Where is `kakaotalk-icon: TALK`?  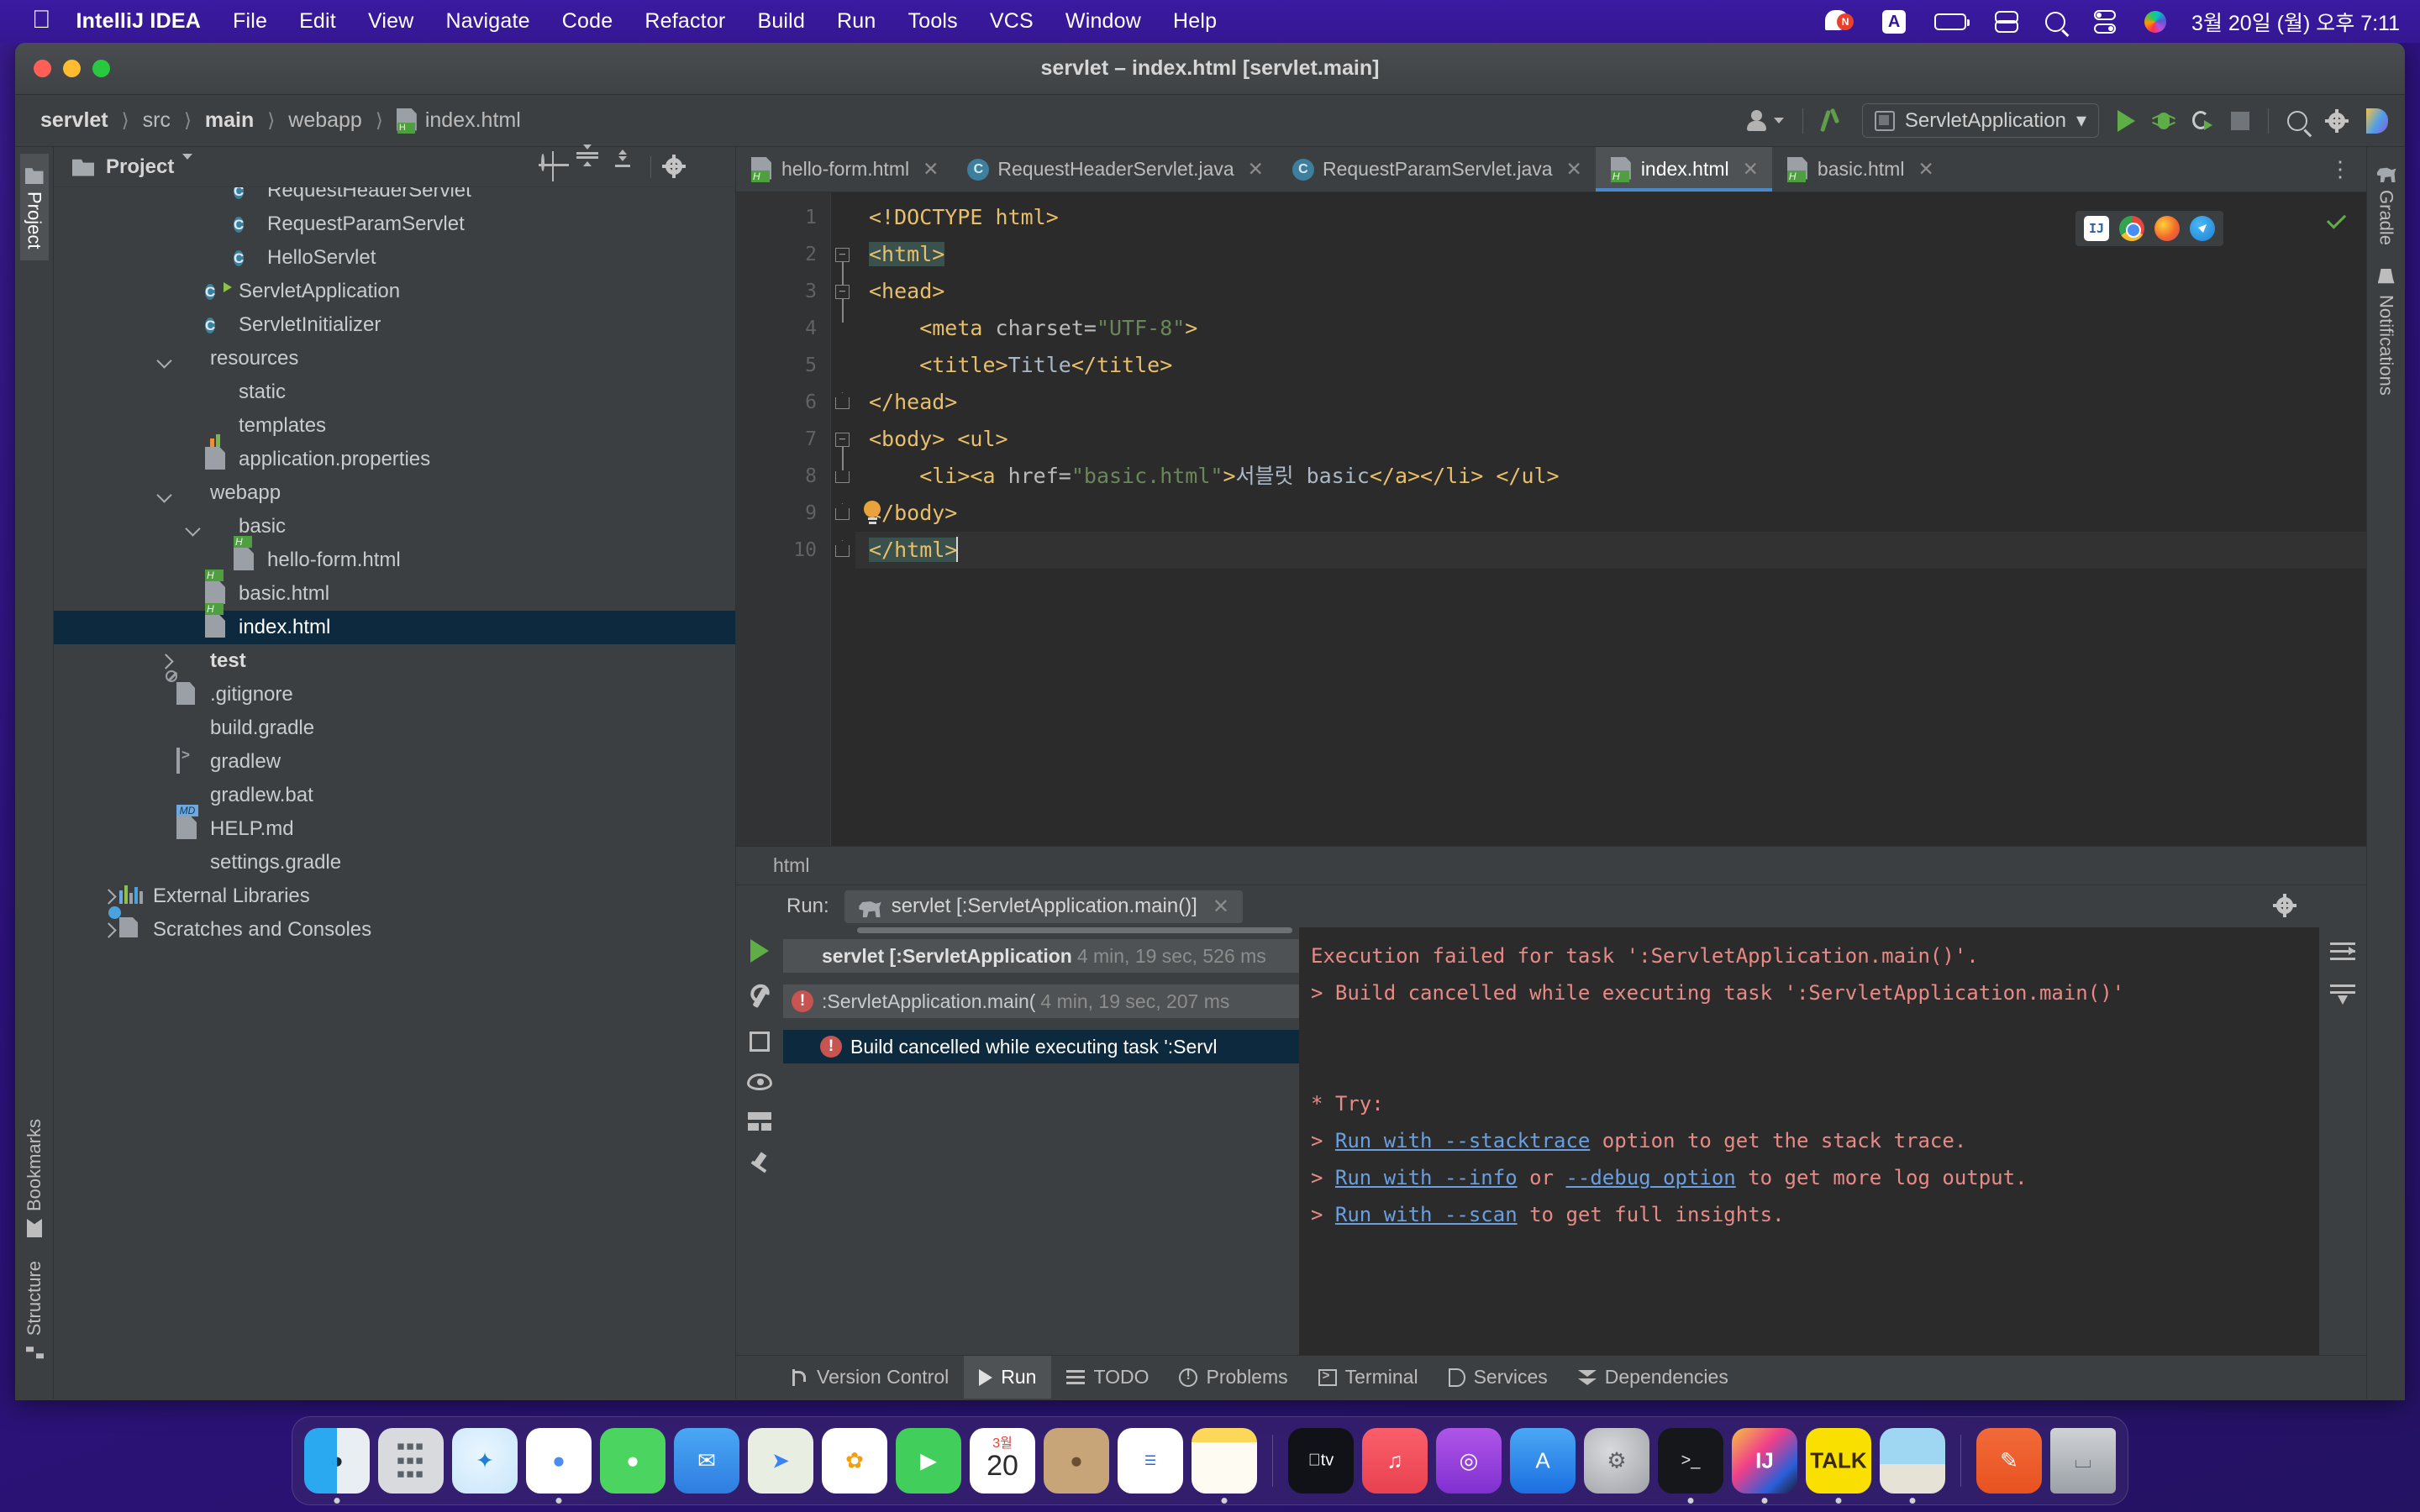
kakaotalk-icon: TALK is located at coordinates (1839, 1461).